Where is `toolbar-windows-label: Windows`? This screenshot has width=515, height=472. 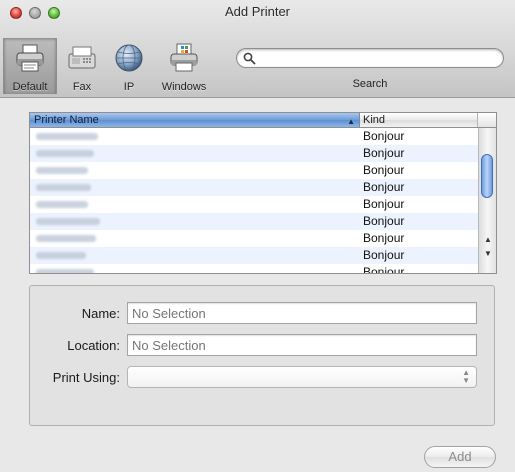 toolbar-windows-label: Windows is located at coordinates (184, 87).